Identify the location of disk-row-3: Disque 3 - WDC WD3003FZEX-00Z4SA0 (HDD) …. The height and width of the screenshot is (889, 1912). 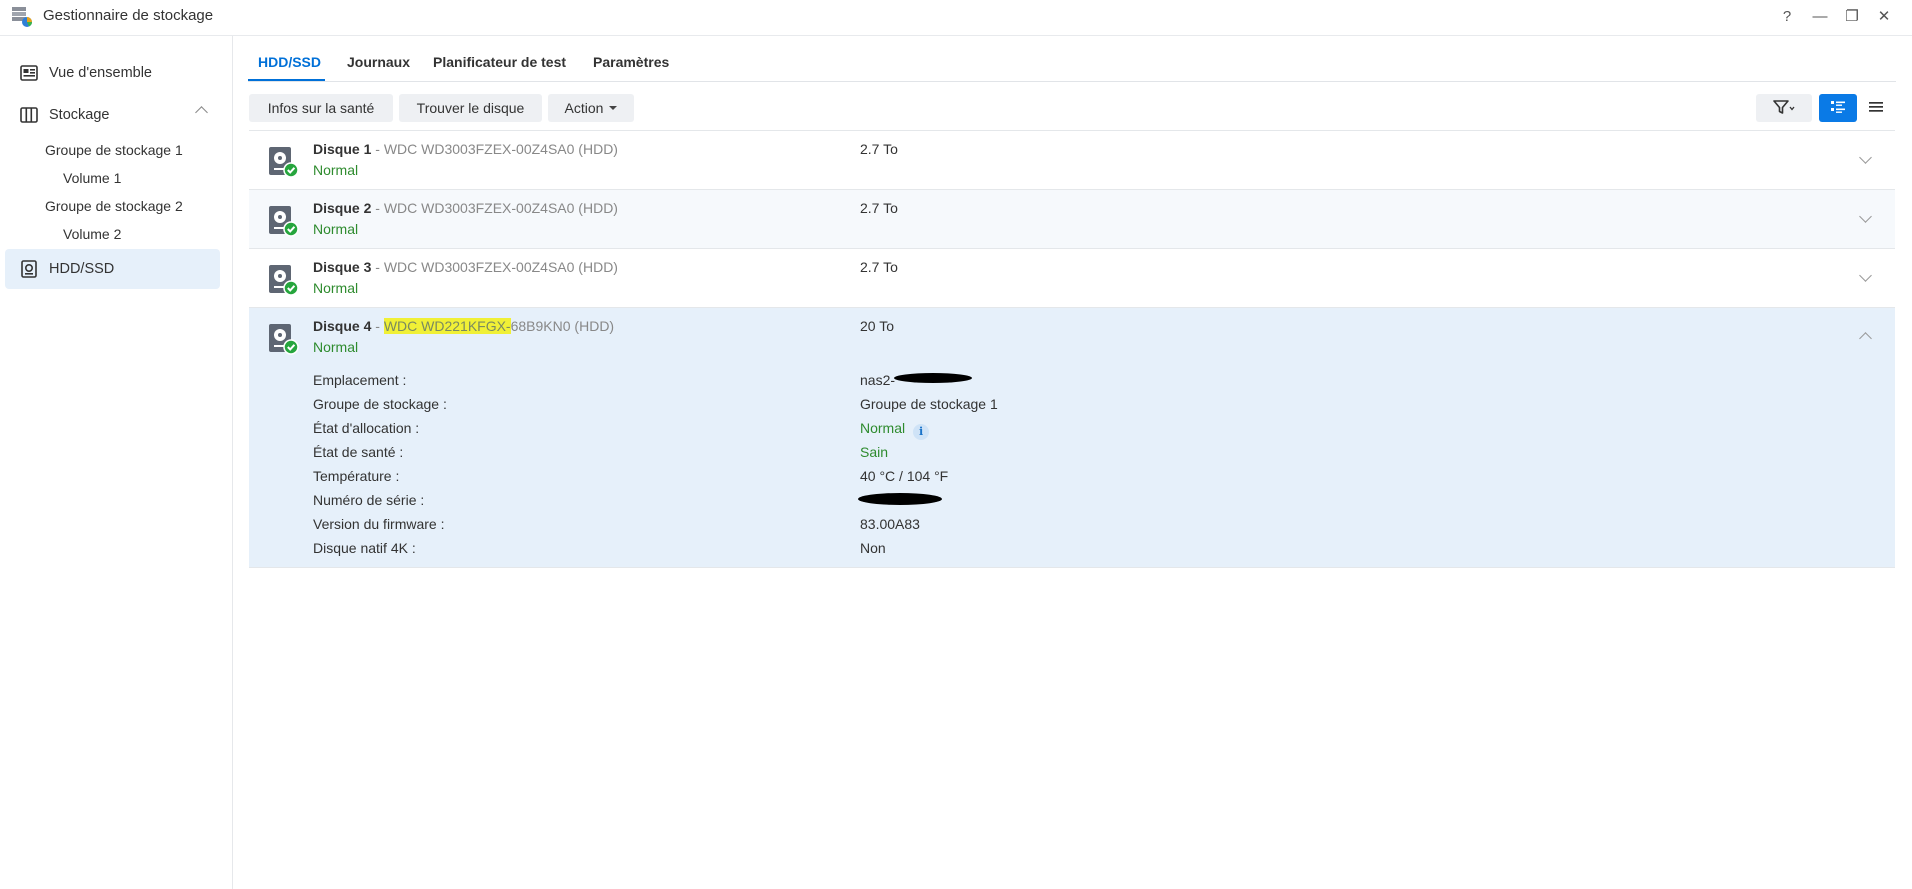
(1072, 278).